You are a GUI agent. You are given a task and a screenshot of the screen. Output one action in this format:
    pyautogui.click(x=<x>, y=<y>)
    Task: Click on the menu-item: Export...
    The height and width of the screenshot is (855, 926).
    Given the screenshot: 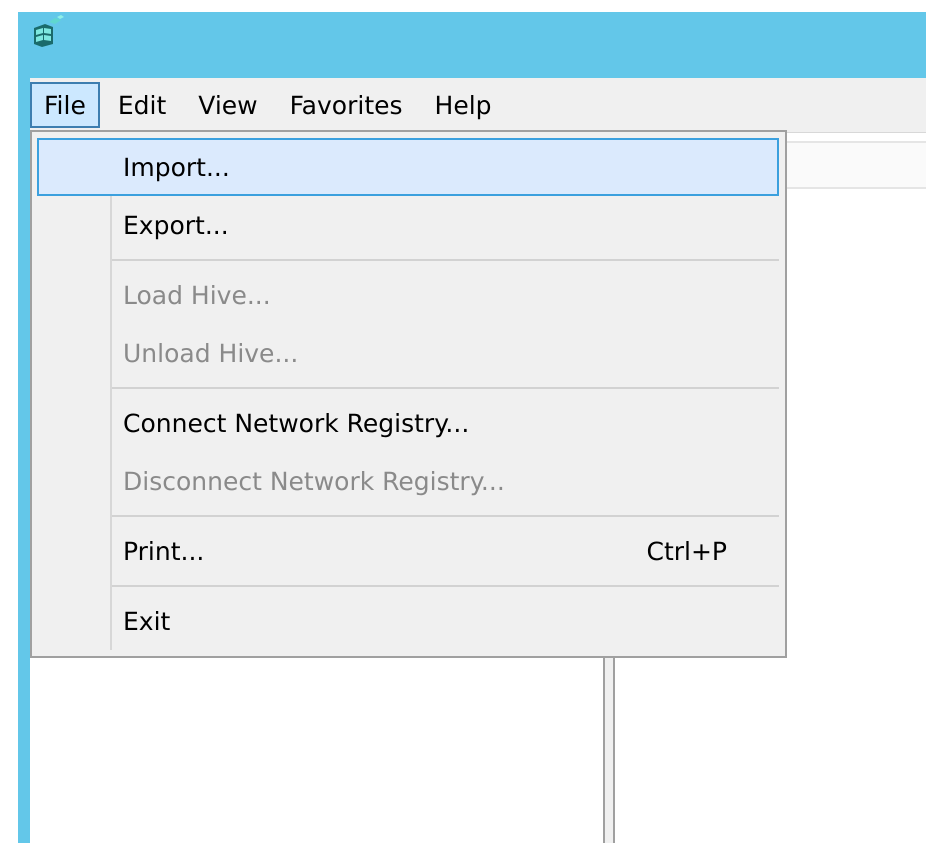 What is the action you would take?
    pyautogui.click(x=408, y=225)
    